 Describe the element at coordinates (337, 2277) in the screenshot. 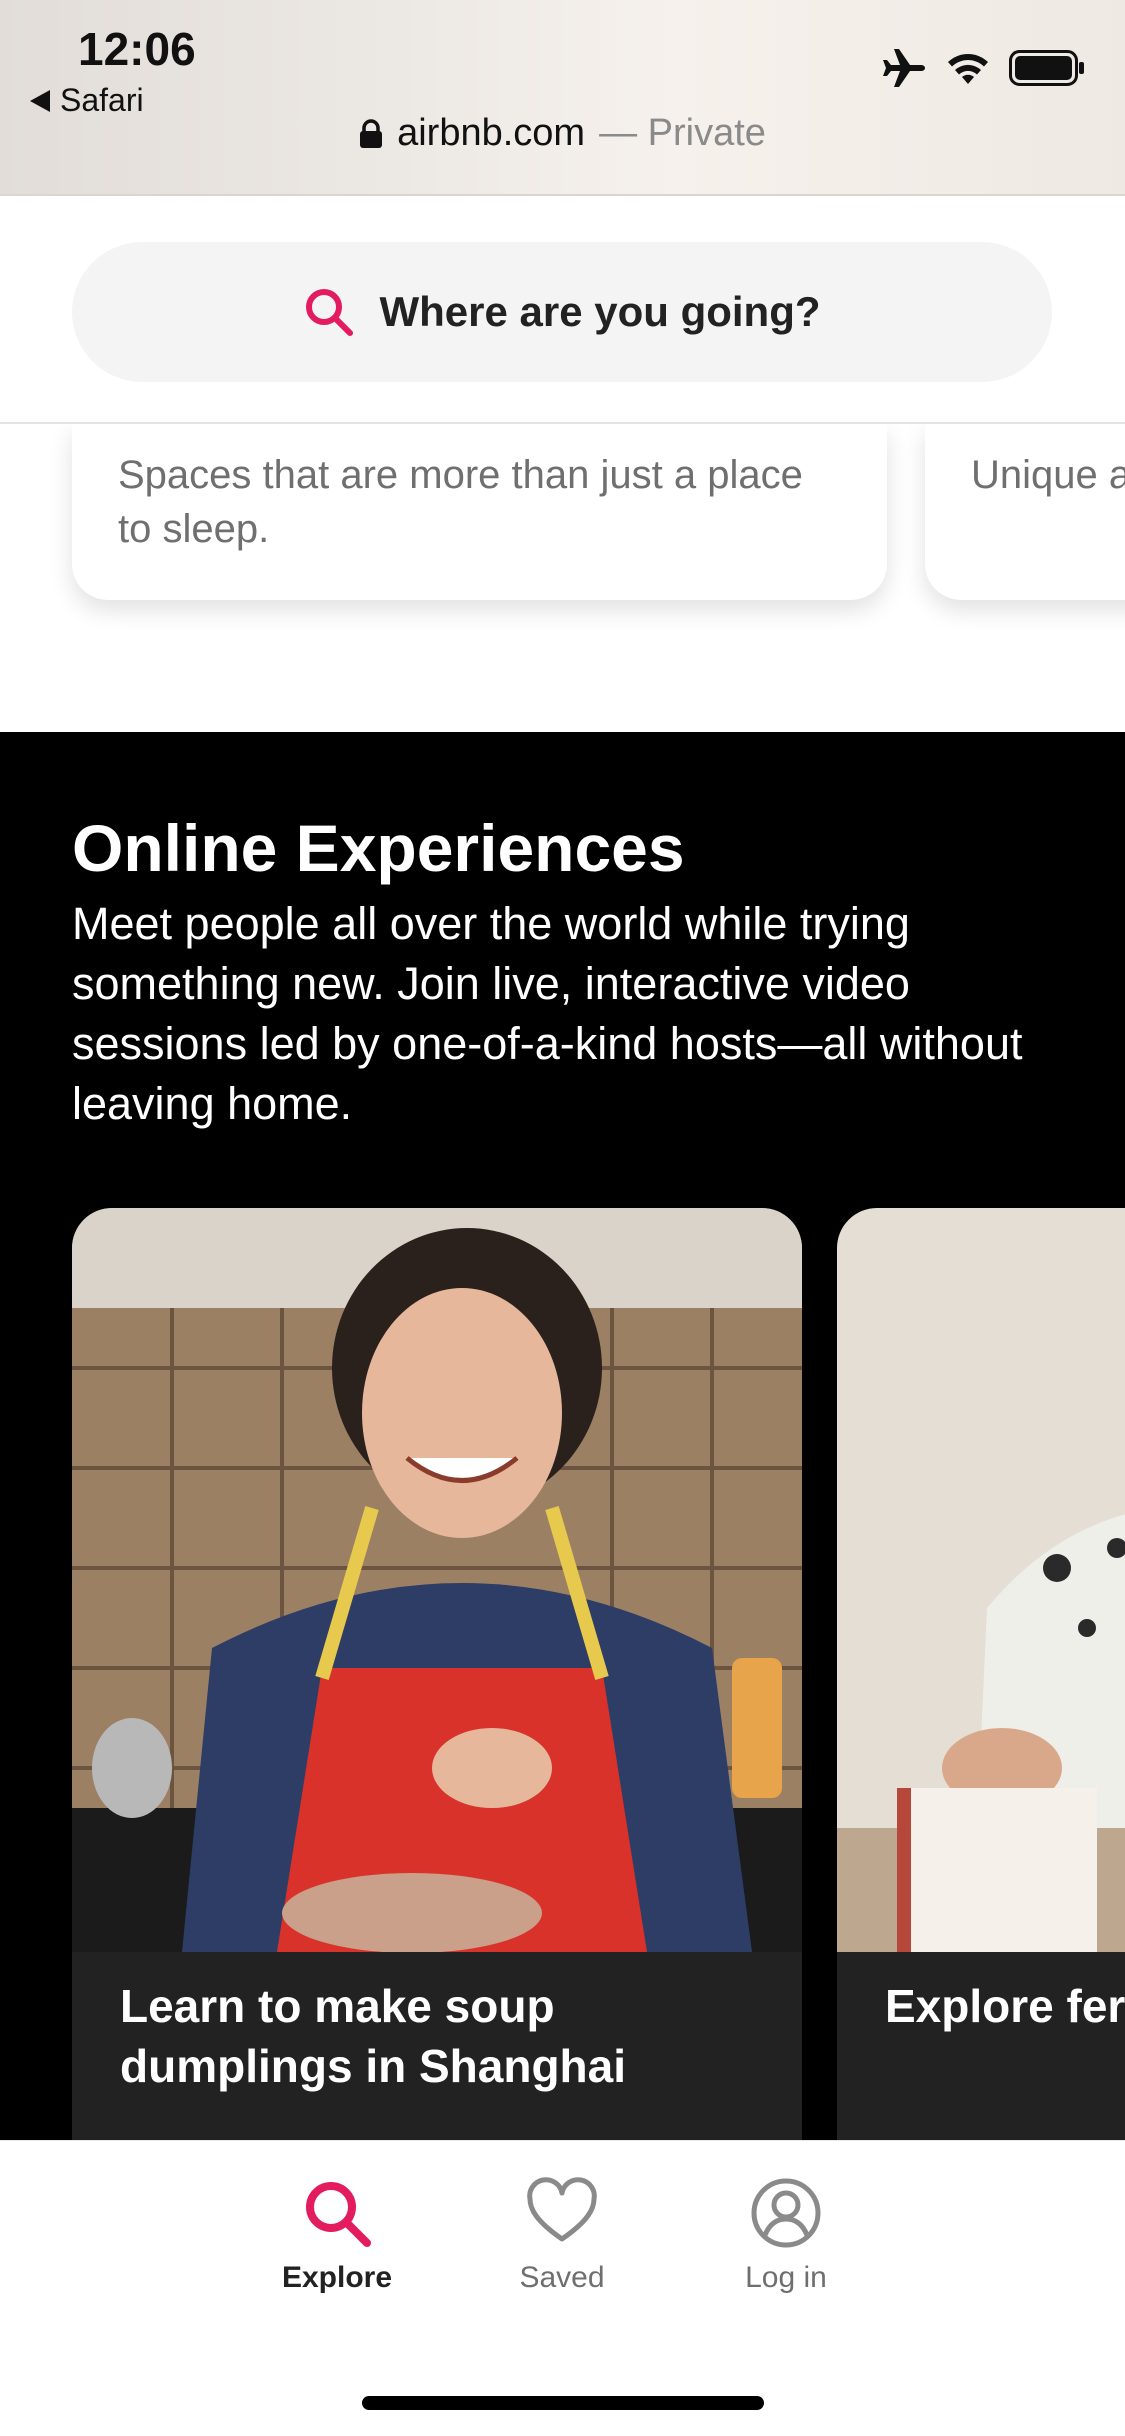

I see `tab-label: Explore` at that location.